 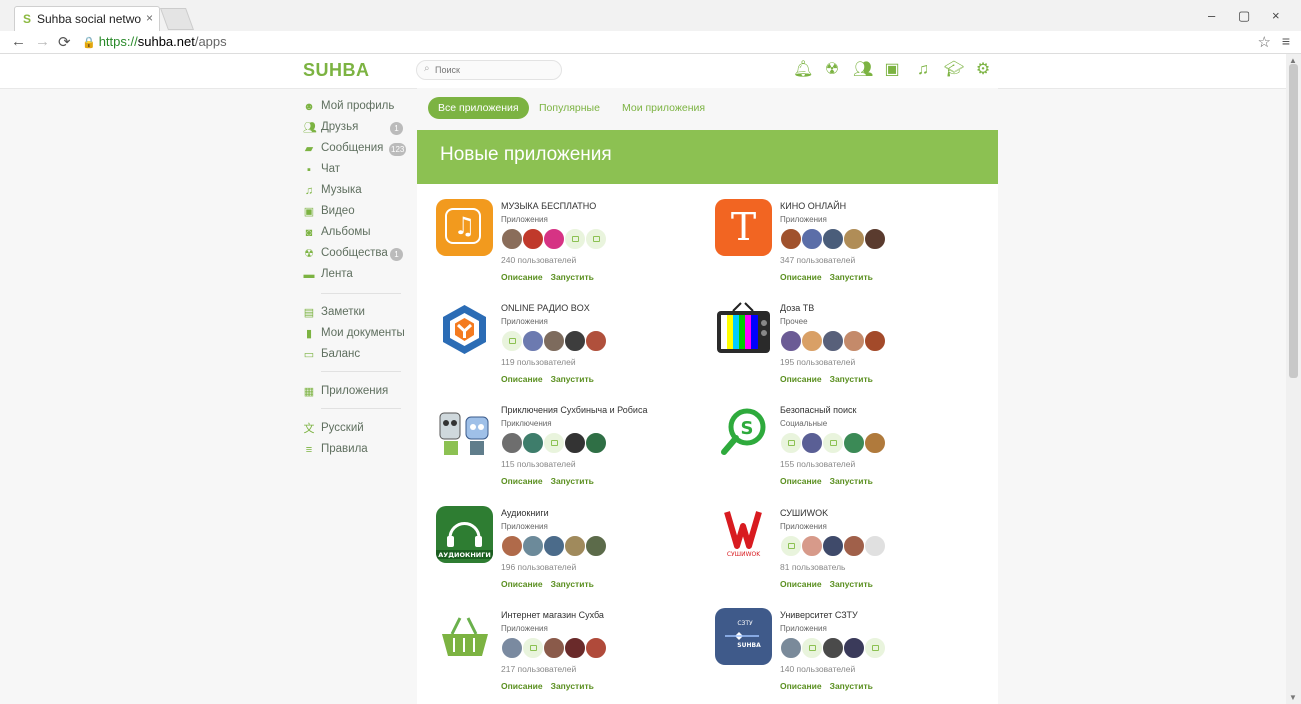 What do you see at coordinates (818, 410) in the screenshot?
I see `app-name: Безопасный поиск` at bounding box center [818, 410].